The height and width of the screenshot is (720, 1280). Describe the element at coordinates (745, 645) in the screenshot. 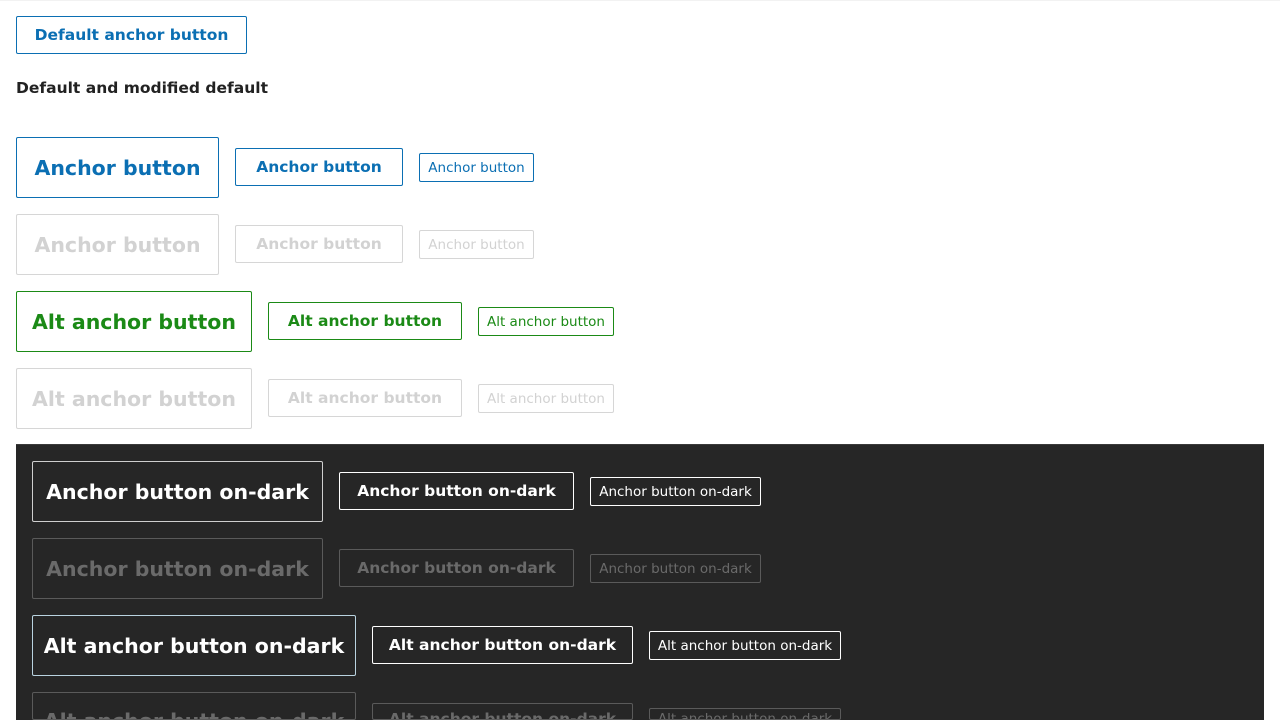

I see `alt-anchor-button-on-dark-small: Alt anchor button on-dark` at that location.